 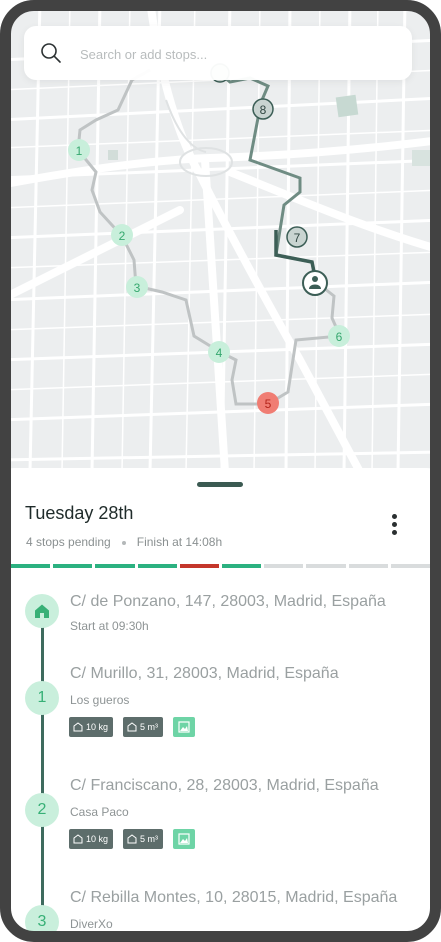 I want to click on stop-number-badge: 2, so click(x=42, y=810).